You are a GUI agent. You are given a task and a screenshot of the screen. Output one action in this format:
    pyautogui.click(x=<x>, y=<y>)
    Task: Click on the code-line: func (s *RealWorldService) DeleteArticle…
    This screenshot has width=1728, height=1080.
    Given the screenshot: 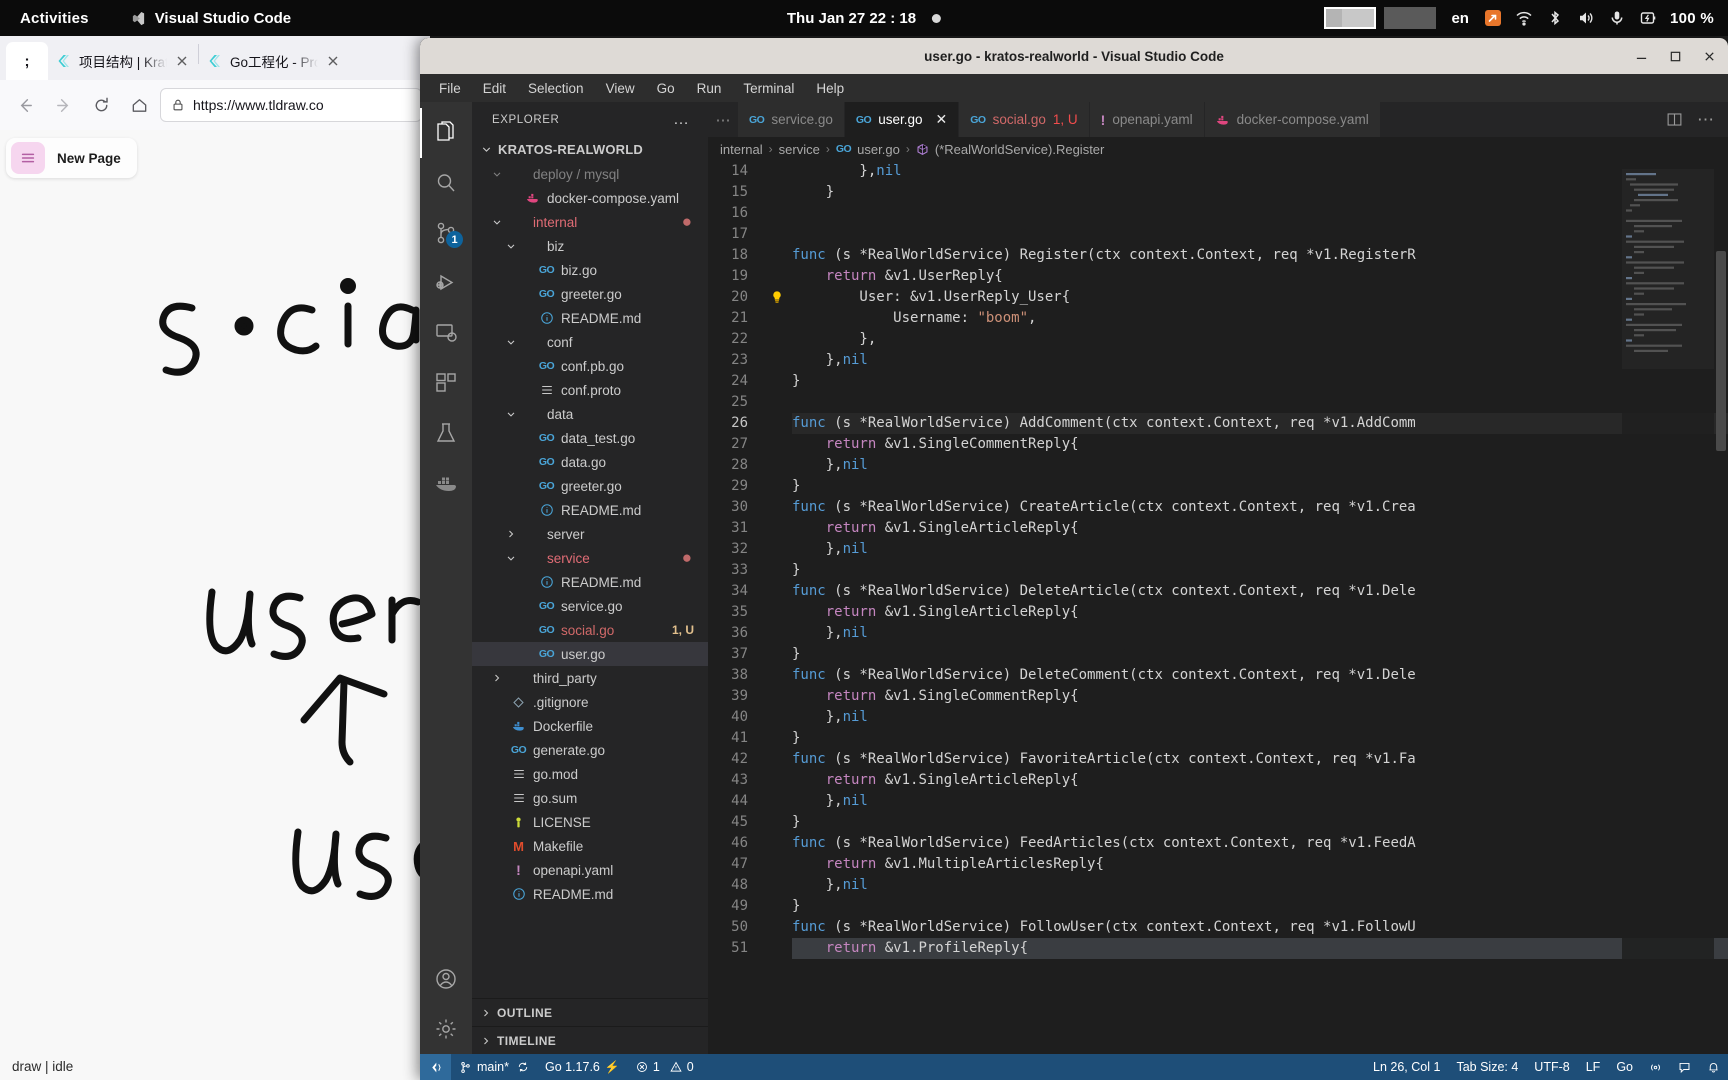 What is the action you would take?
    pyautogui.click(x=1260, y=591)
    